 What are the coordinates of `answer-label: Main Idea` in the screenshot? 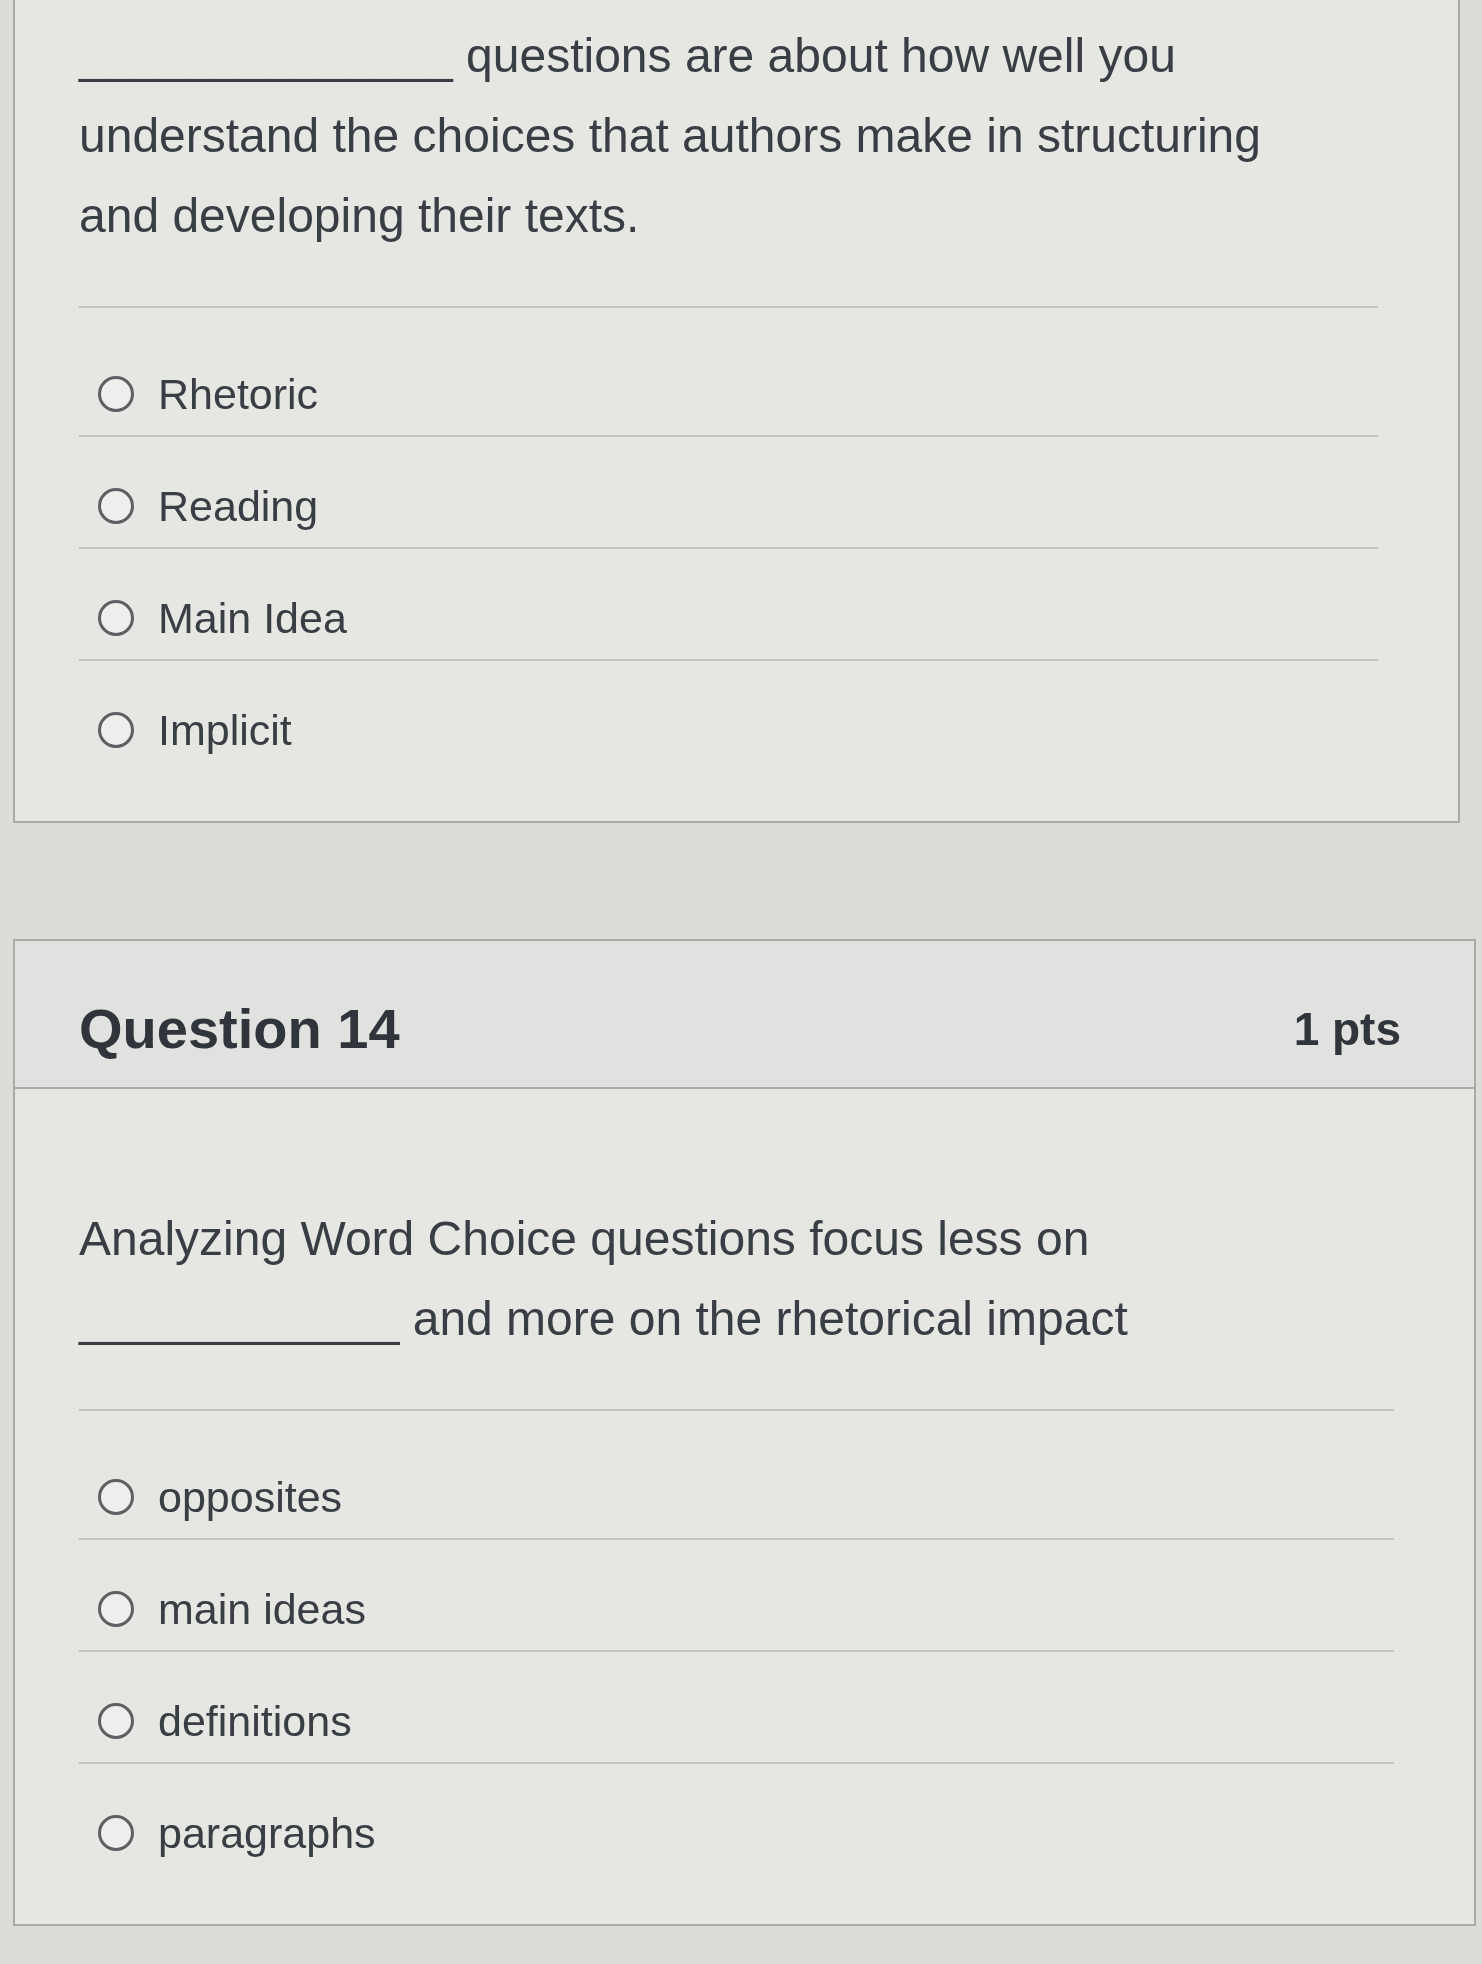 It's located at (252, 618).